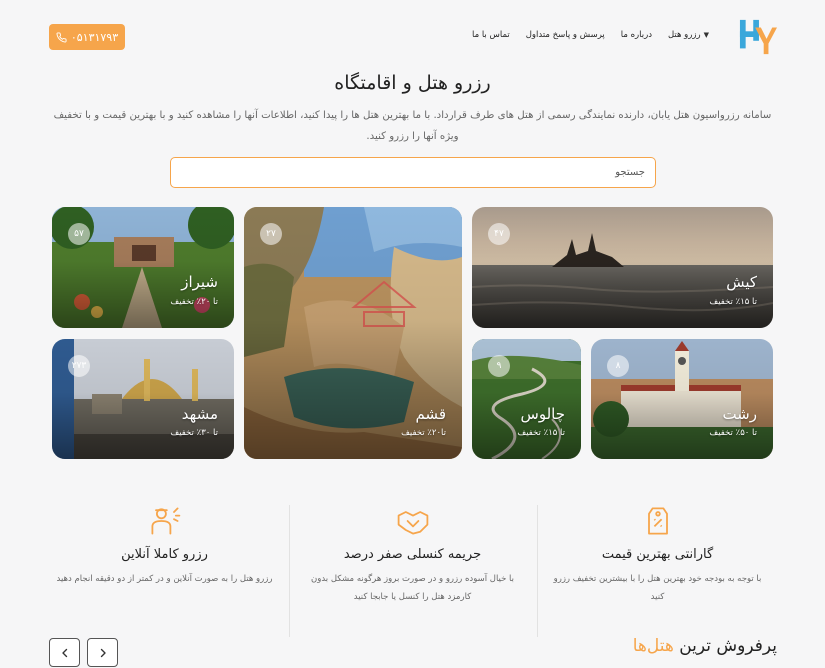 Image resolution: width=825 pixels, height=668 pixels. What do you see at coordinates (199, 282) in the screenshot?
I see `city-name: شیراز` at bounding box center [199, 282].